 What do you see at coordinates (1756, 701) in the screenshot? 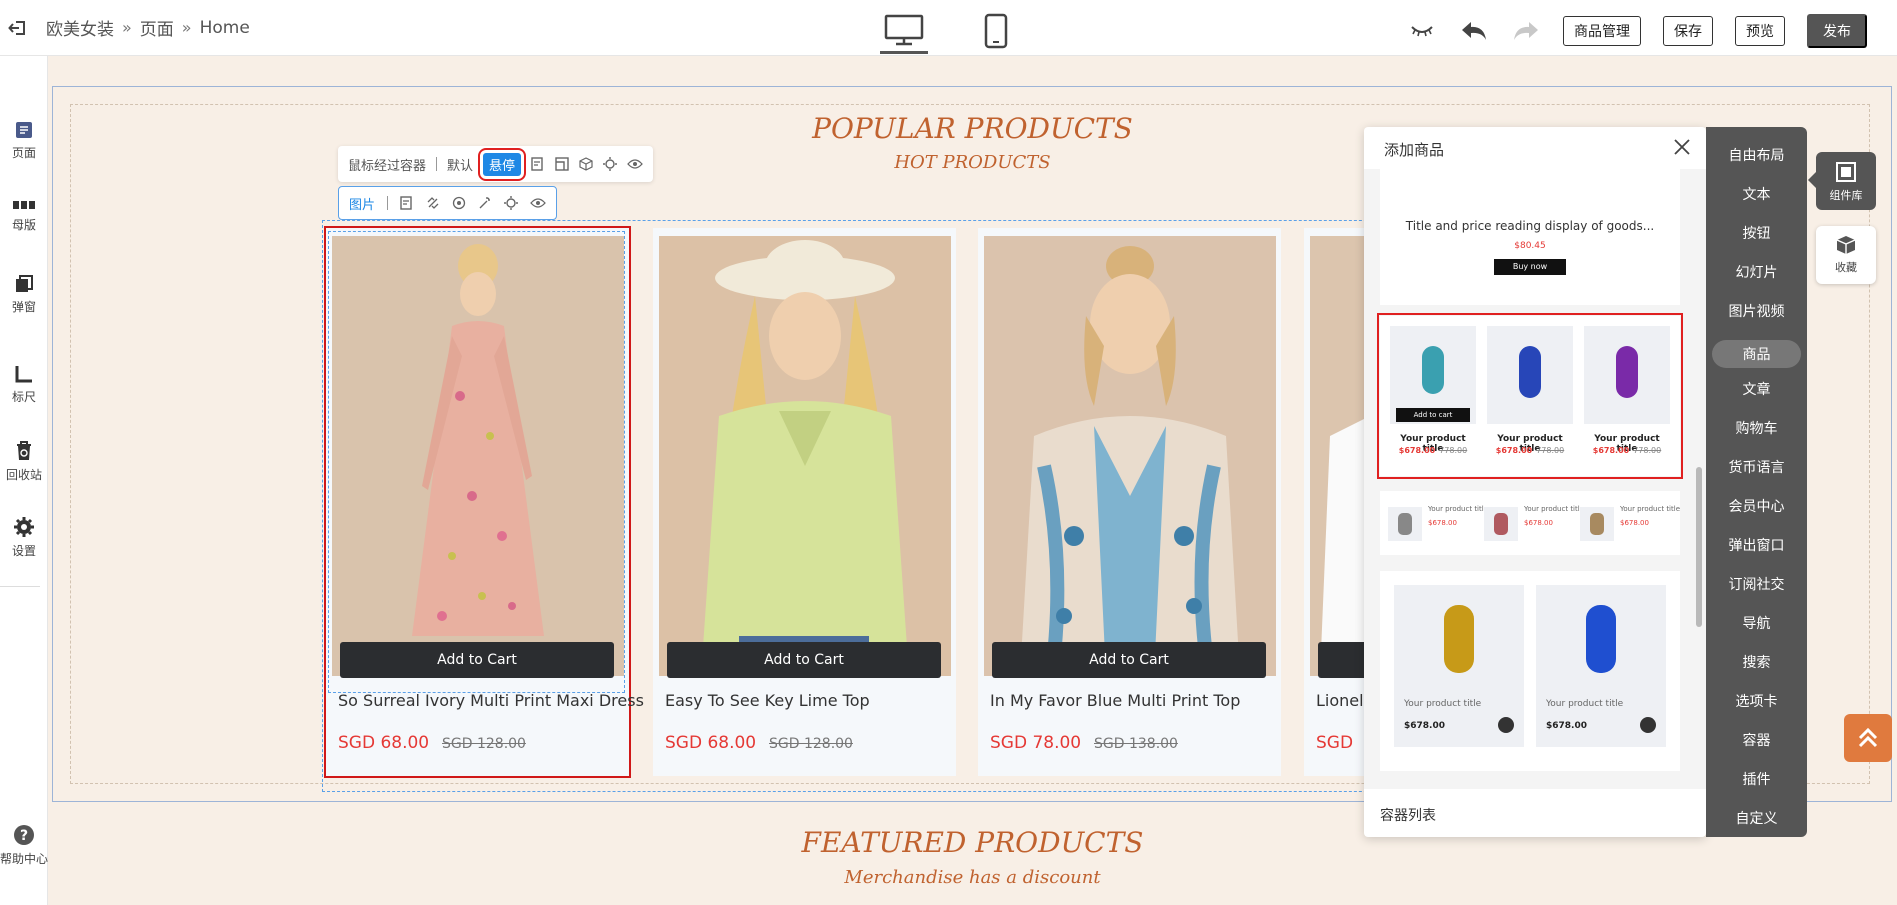
I see `component-category-item: 选项卡` at bounding box center [1756, 701].